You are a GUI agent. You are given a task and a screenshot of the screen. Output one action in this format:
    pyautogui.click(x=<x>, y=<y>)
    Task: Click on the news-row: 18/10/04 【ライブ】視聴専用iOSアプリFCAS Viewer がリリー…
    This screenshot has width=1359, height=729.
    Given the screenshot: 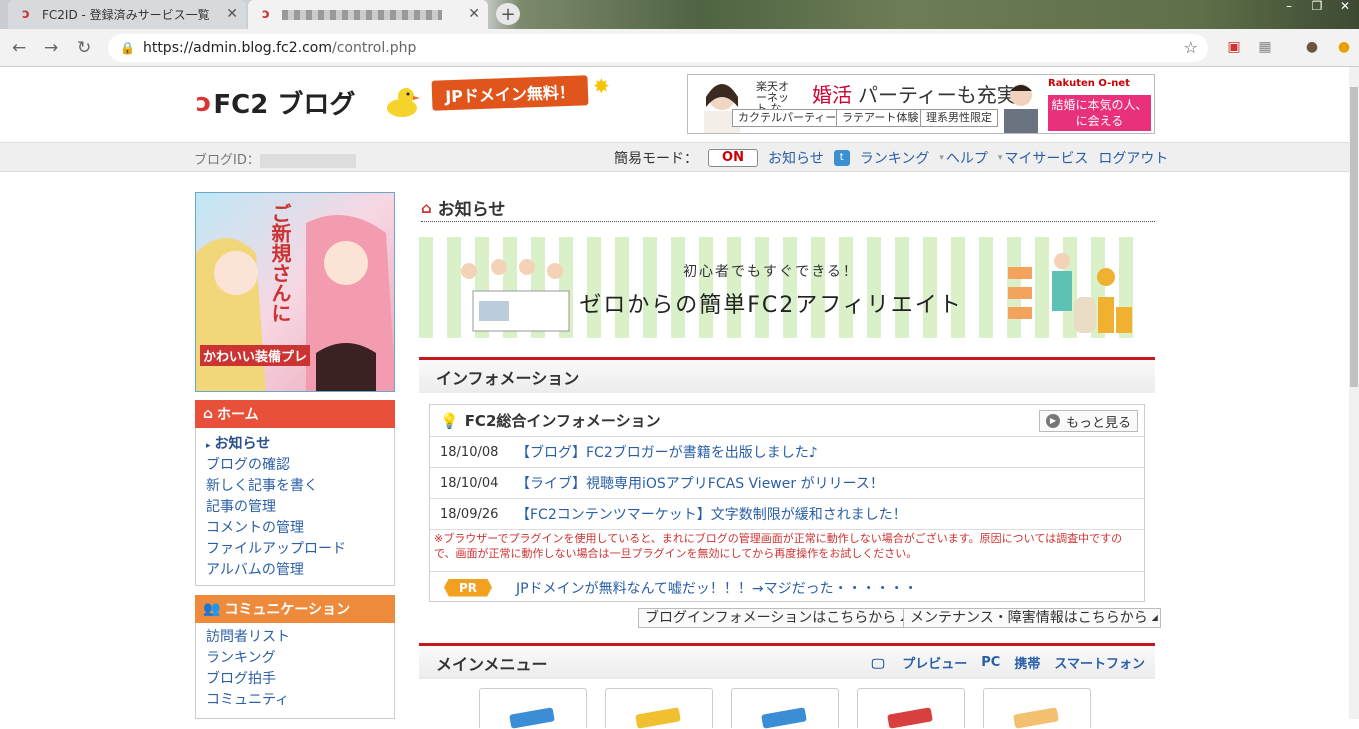 What is the action you would take?
    pyautogui.click(x=787, y=483)
    